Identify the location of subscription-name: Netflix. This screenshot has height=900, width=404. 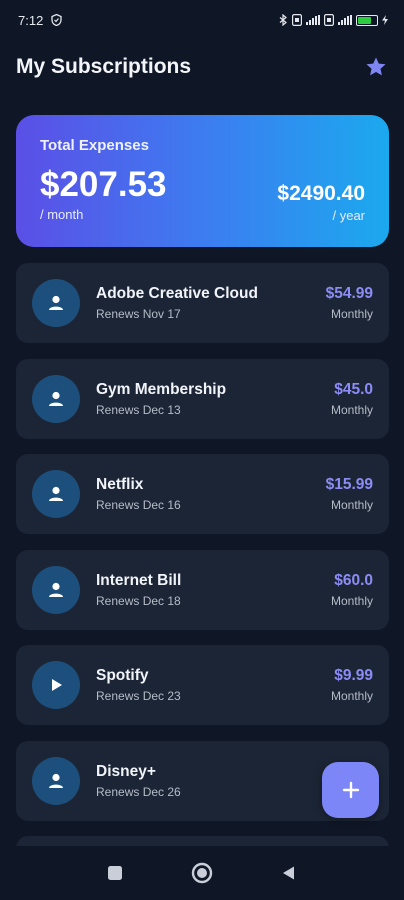
(120, 485).